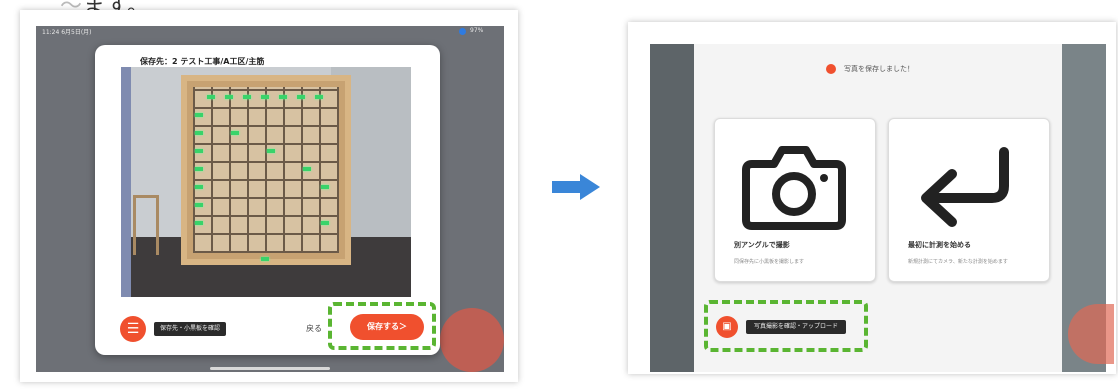 This screenshot has width=1118, height=389. Describe the element at coordinates (477, 30) in the screenshot. I see `status-battery: 97%` at that location.